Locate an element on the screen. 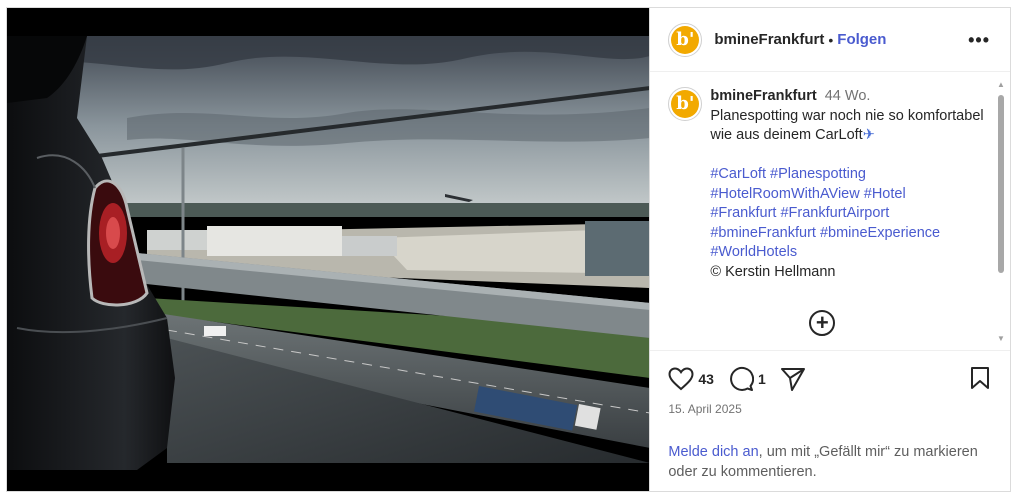 The width and height of the screenshot is (1024, 497). hashtag: #HotelRoomWithAView is located at coordinates (784, 194).